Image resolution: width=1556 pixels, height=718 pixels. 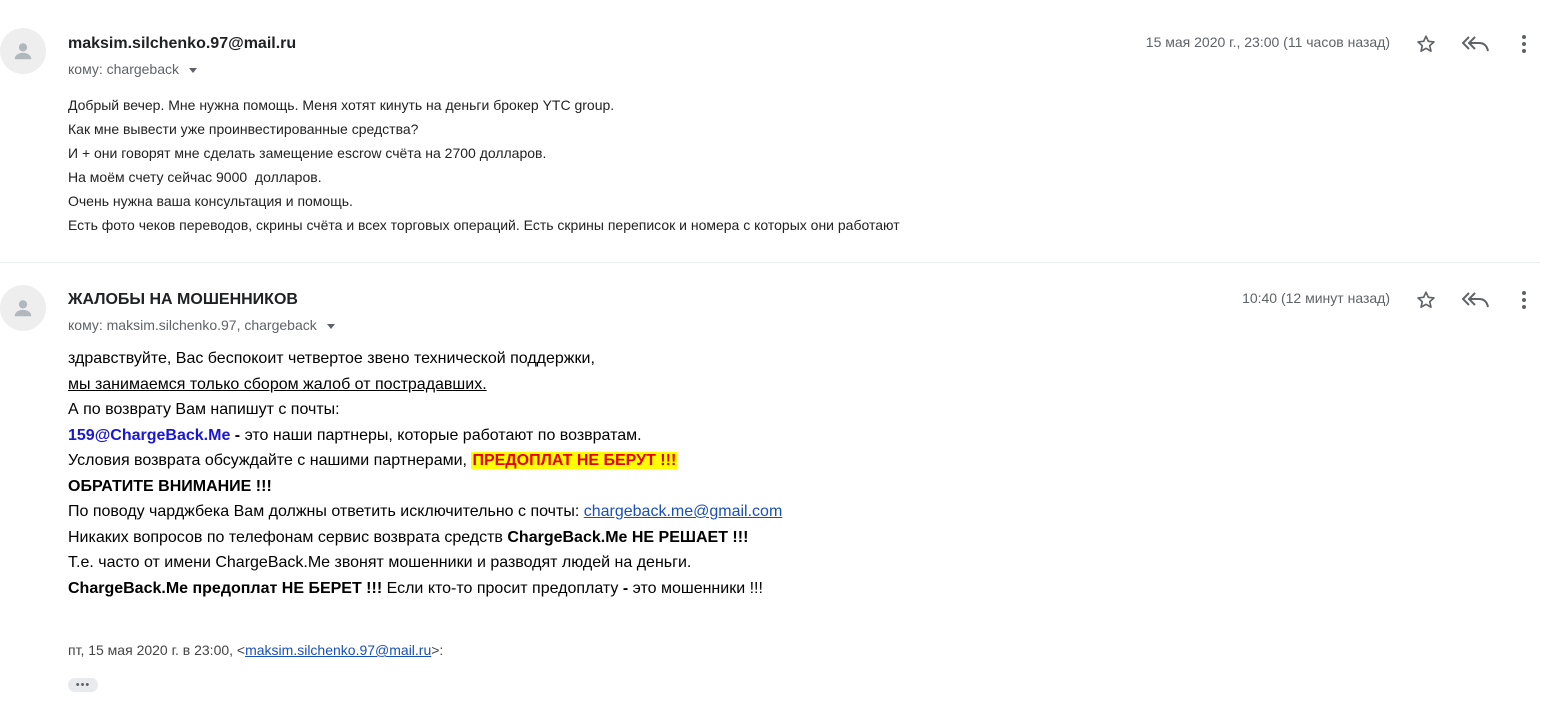 I want to click on message-date: 15 мая 2020 г., 23:00 (11 часов назад), so click(x=1267, y=42).